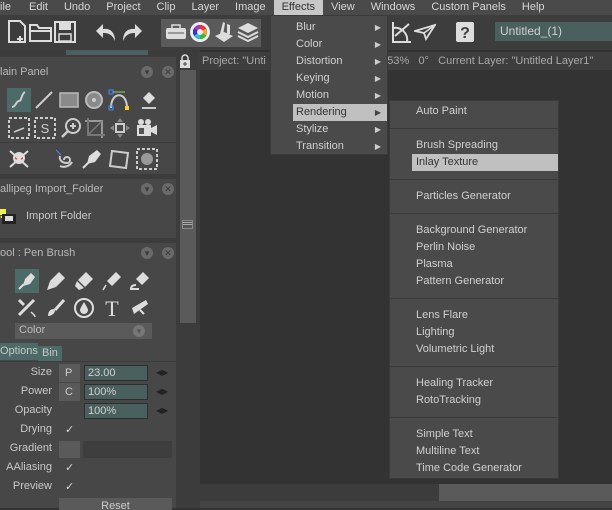  I want to click on rendering-perlin-noise: Perlin Noise, so click(474, 247).